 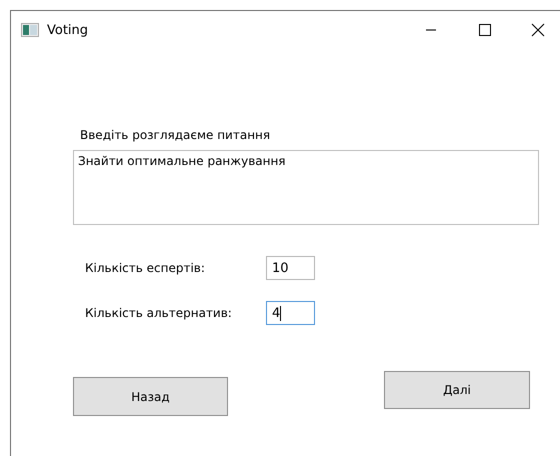 What do you see at coordinates (290, 268) in the screenshot?
I see `number-field: 10` at bounding box center [290, 268].